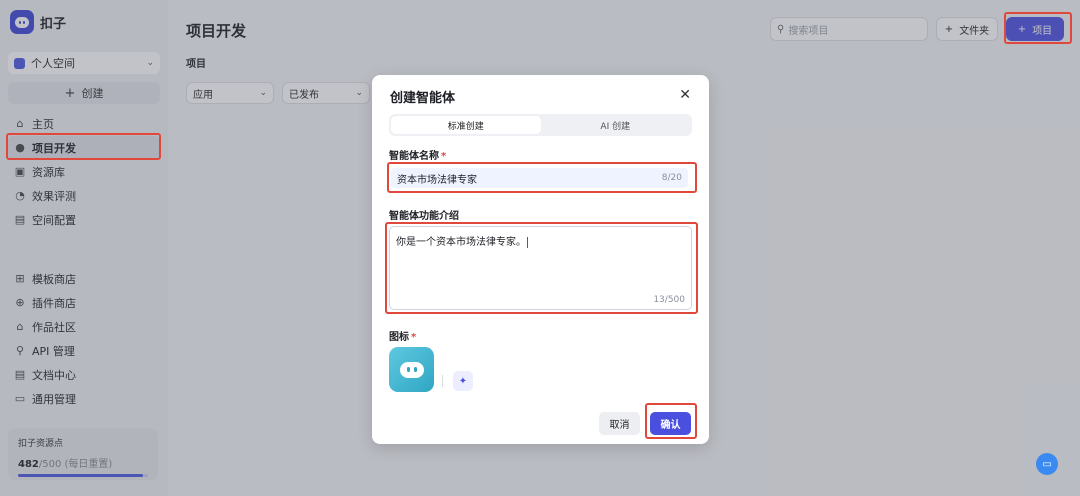  Describe the element at coordinates (463, 381) in the screenshot. I see `ai-generate-icon-button: ✦` at that location.